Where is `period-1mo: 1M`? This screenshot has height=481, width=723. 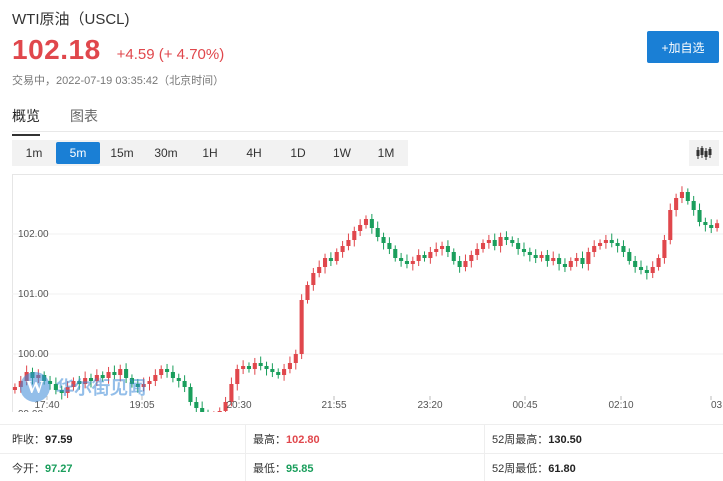 period-1mo: 1M is located at coordinates (386, 153).